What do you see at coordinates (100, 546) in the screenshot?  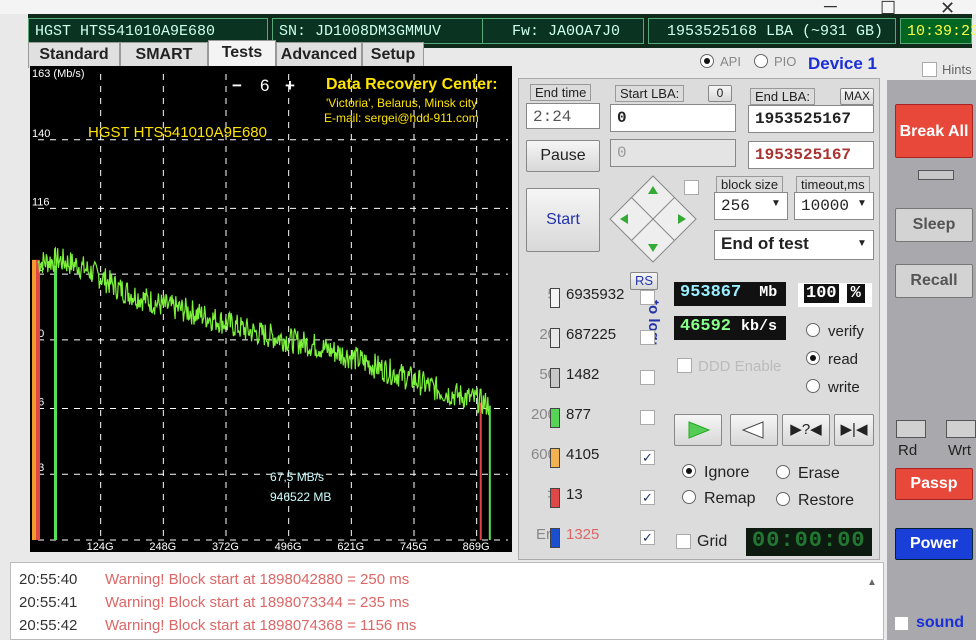 I see `x-tick-label: 124G` at bounding box center [100, 546].